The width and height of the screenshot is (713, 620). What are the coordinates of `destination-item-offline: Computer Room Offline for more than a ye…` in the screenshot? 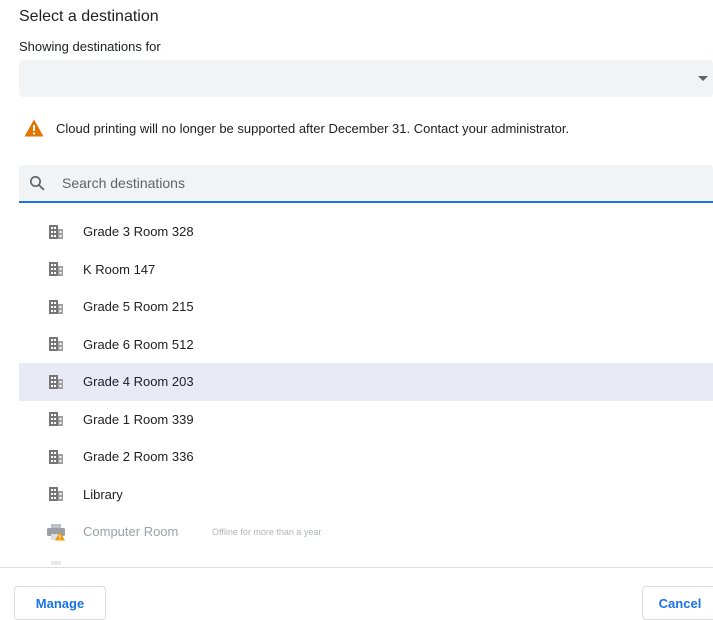 It's located at (366, 532).